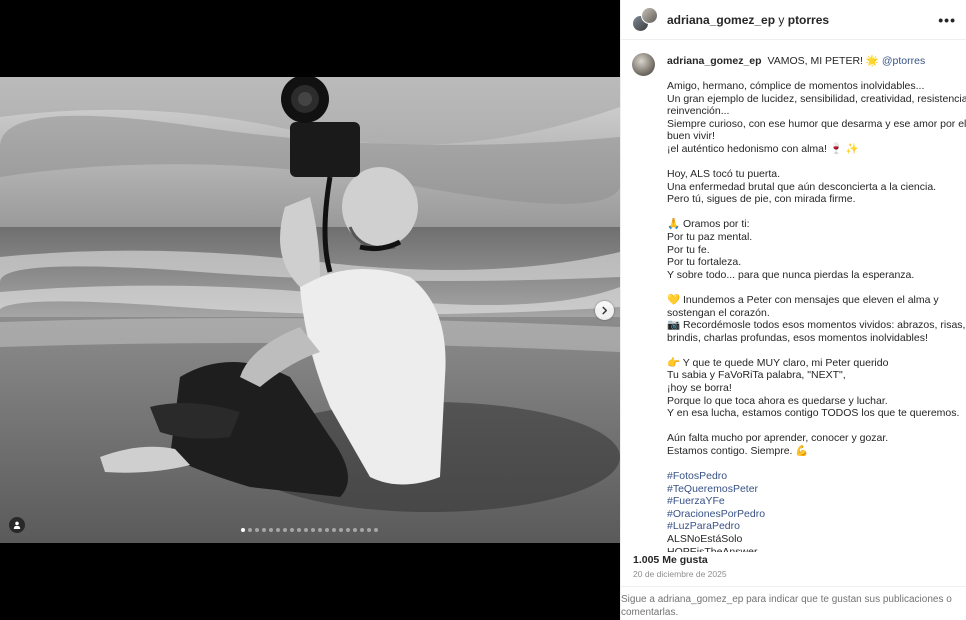  I want to click on author-connector: y, so click(781, 19).